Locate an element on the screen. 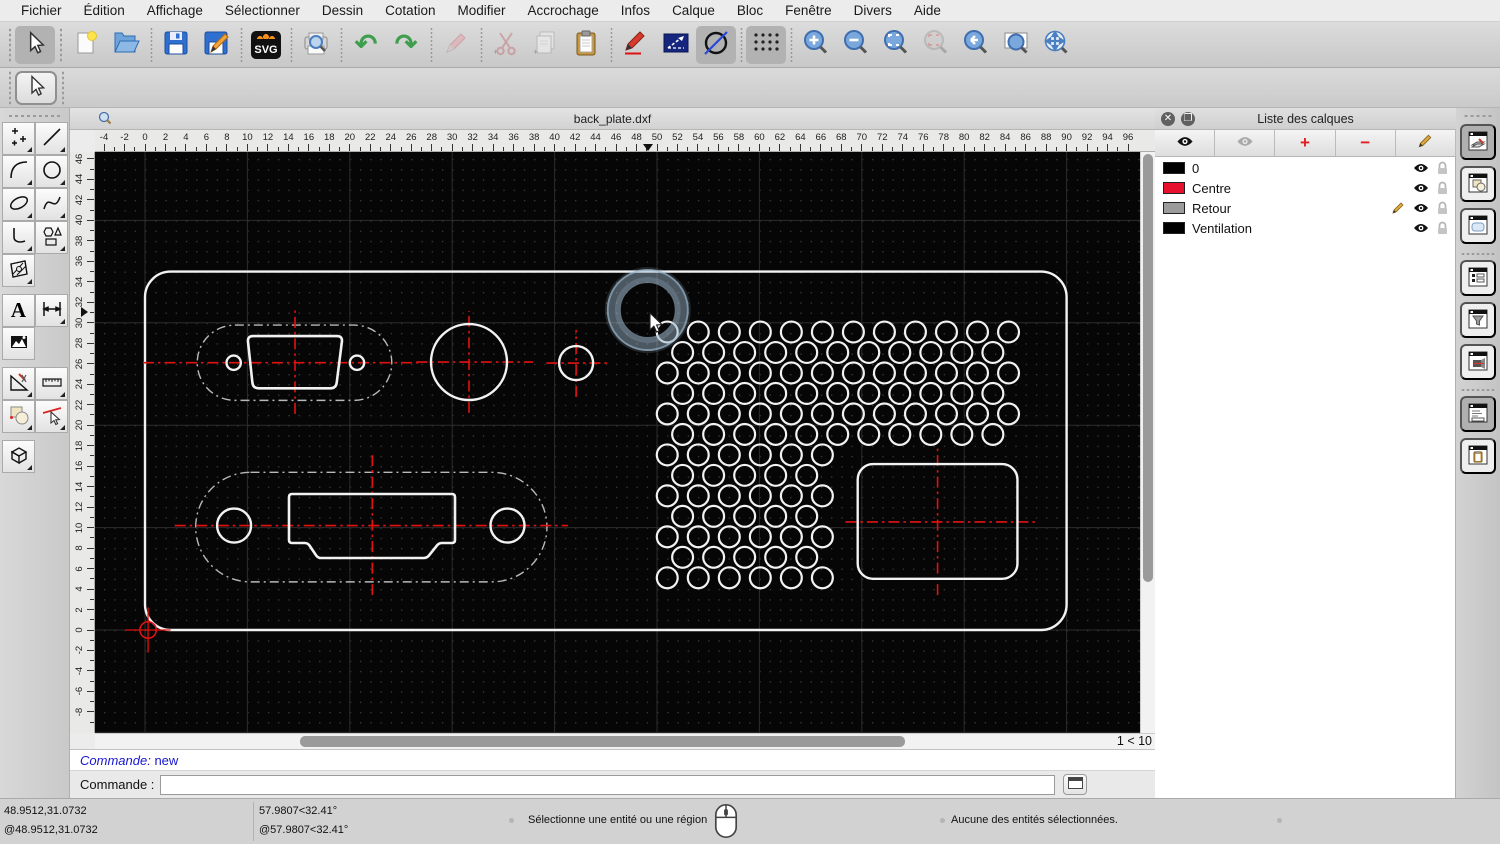 This screenshot has height=844, width=1500. dock-clipboard-button is located at coordinates (1478, 456).